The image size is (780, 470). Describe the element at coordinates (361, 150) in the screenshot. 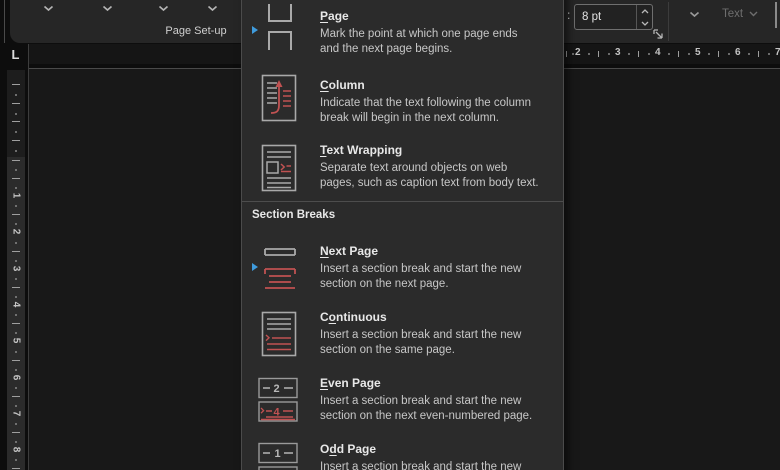

I see `menu-item-title: Text Wrapping` at that location.